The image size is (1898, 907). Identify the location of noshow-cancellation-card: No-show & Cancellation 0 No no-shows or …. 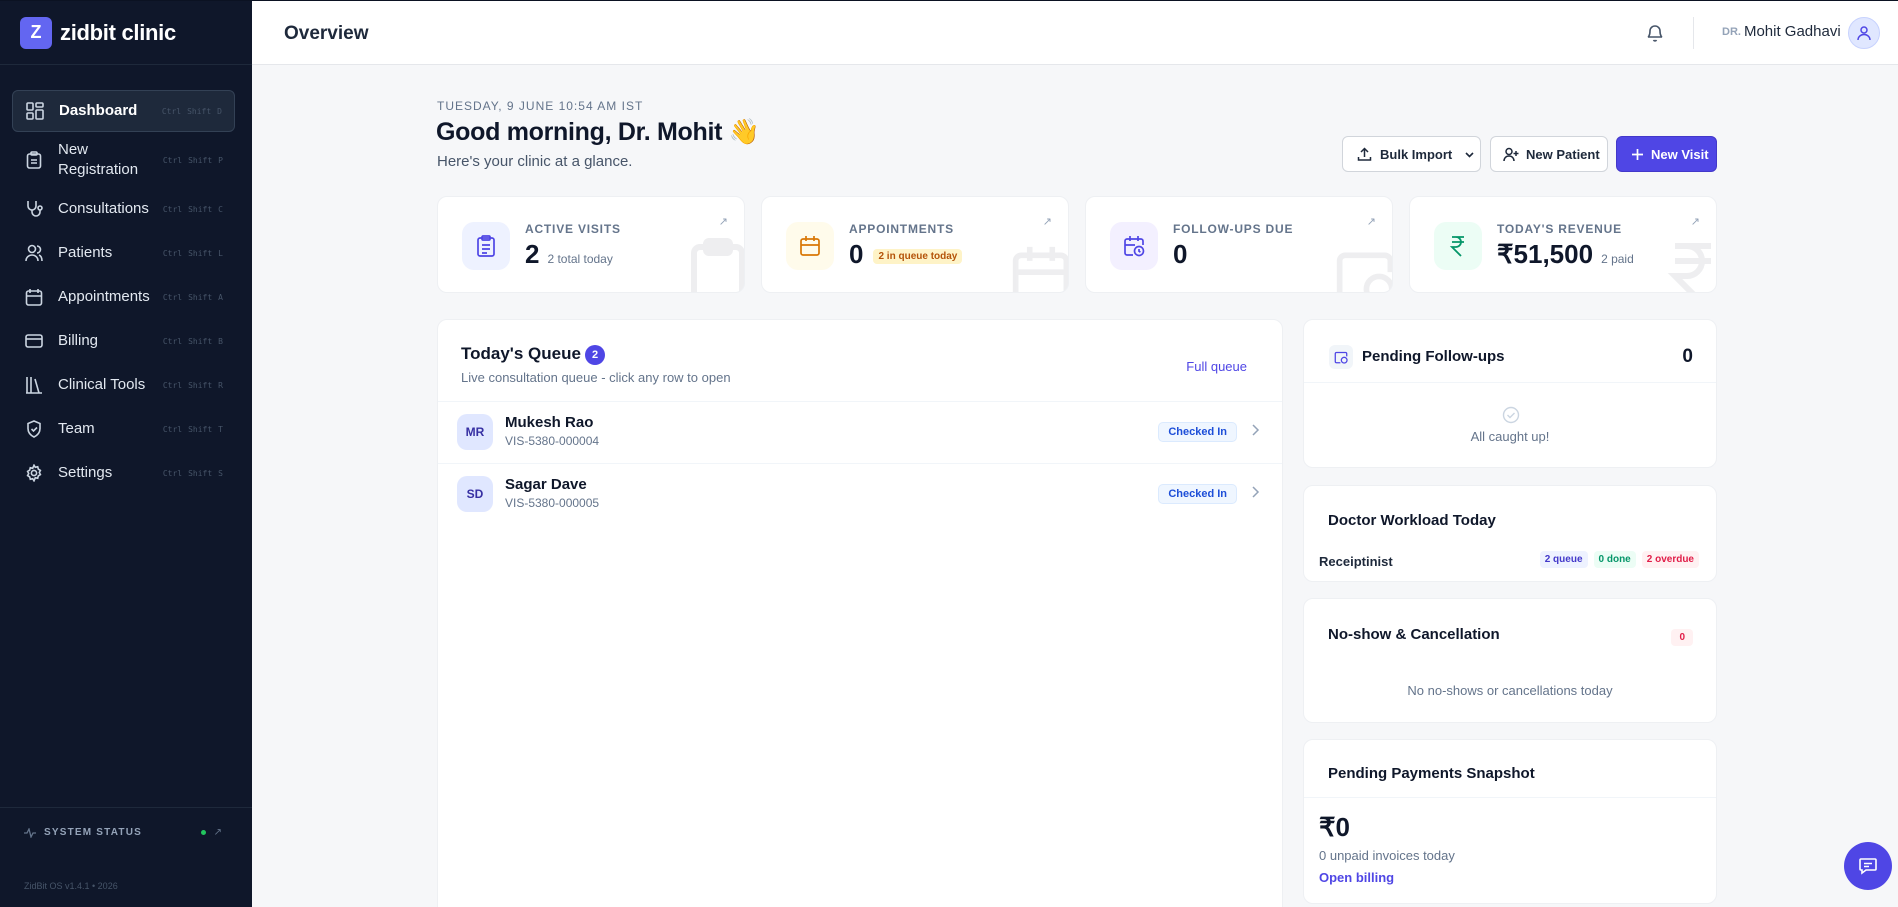
(1510, 660).